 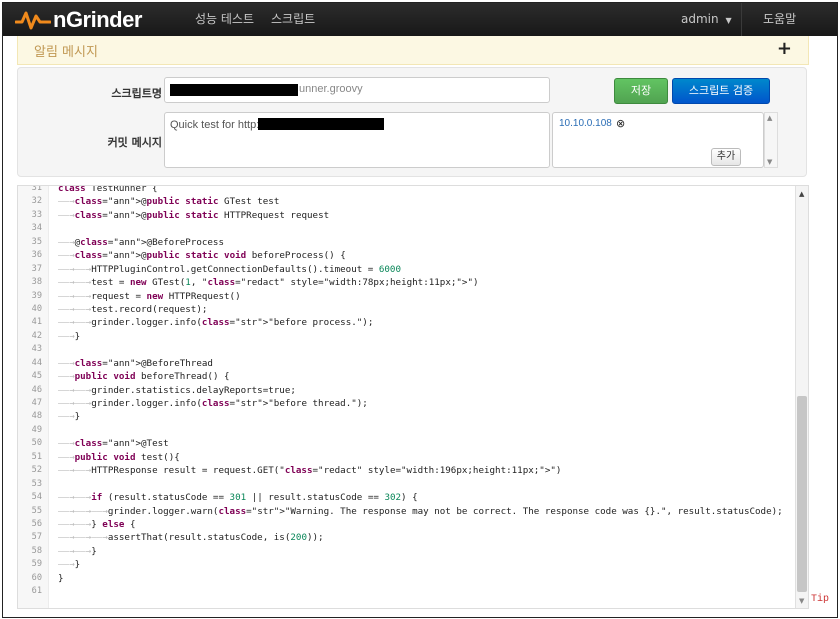 What do you see at coordinates (404, 296) in the screenshot?
I see `code-line: 39 ——→——→request = new HTTPRequest()` at bounding box center [404, 296].